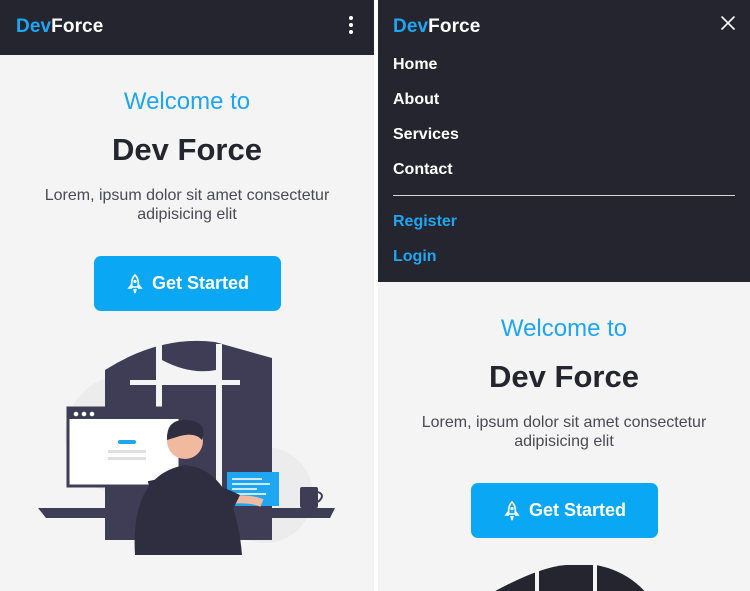  What do you see at coordinates (416, 100) in the screenshot?
I see `menu-item-about: About` at bounding box center [416, 100].